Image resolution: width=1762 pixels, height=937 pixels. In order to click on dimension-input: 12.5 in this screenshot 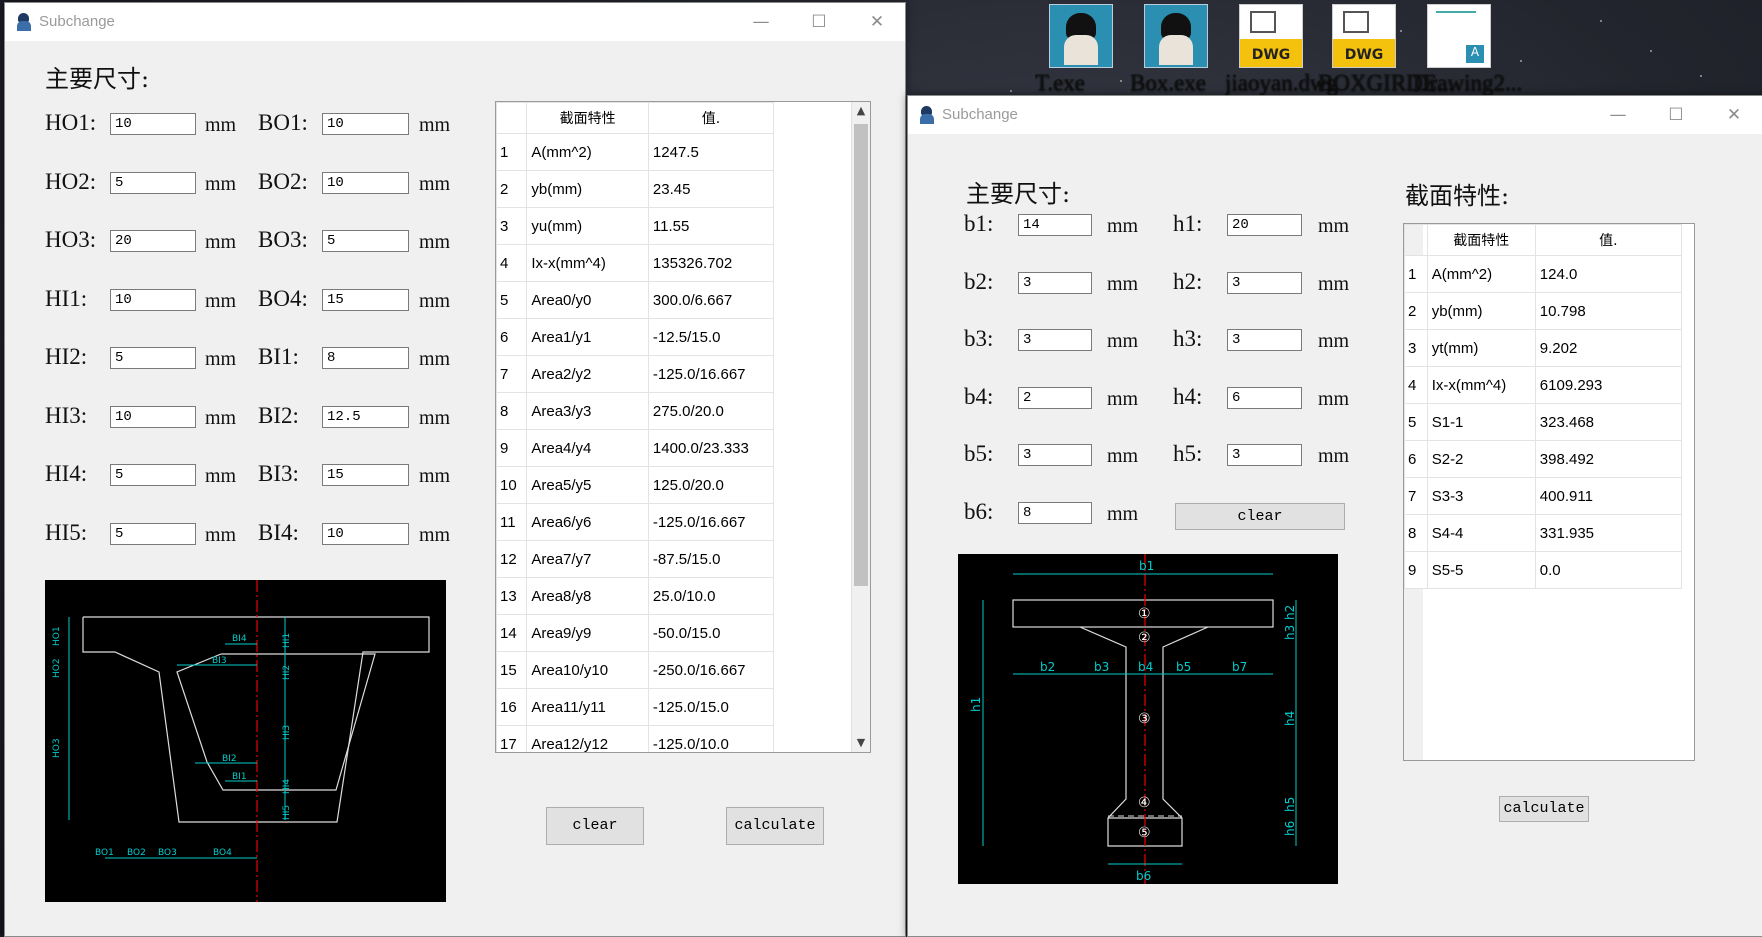, I will do `click(365, 417)`.